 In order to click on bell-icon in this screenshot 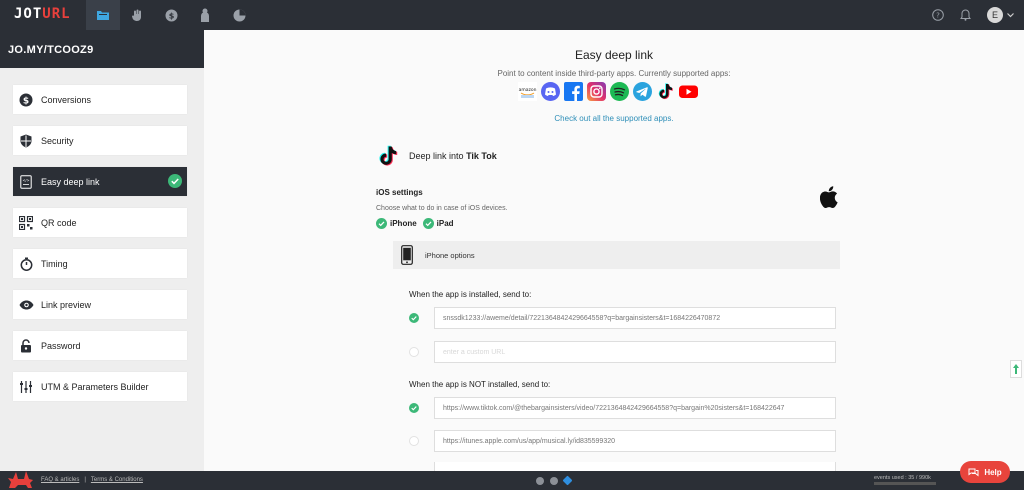, I will do `click(965, 15)`.